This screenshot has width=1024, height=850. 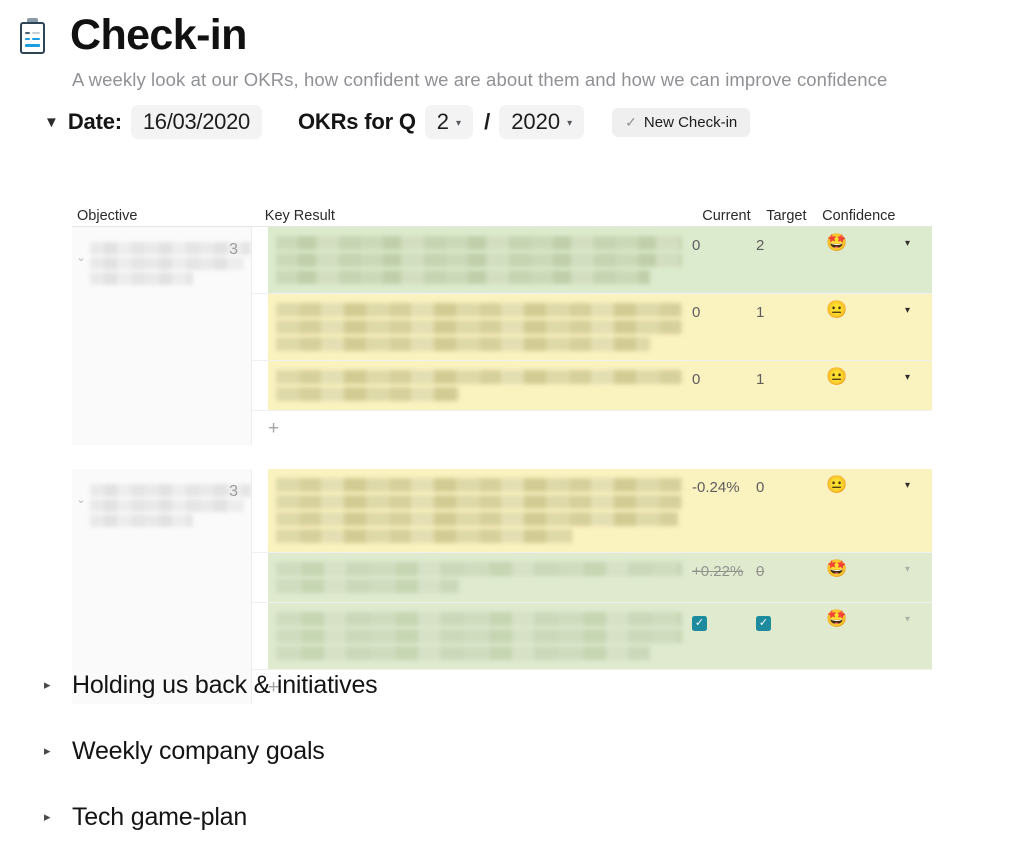 I want to click on section-title: Tech game-plan, so click(x=160, y=816).